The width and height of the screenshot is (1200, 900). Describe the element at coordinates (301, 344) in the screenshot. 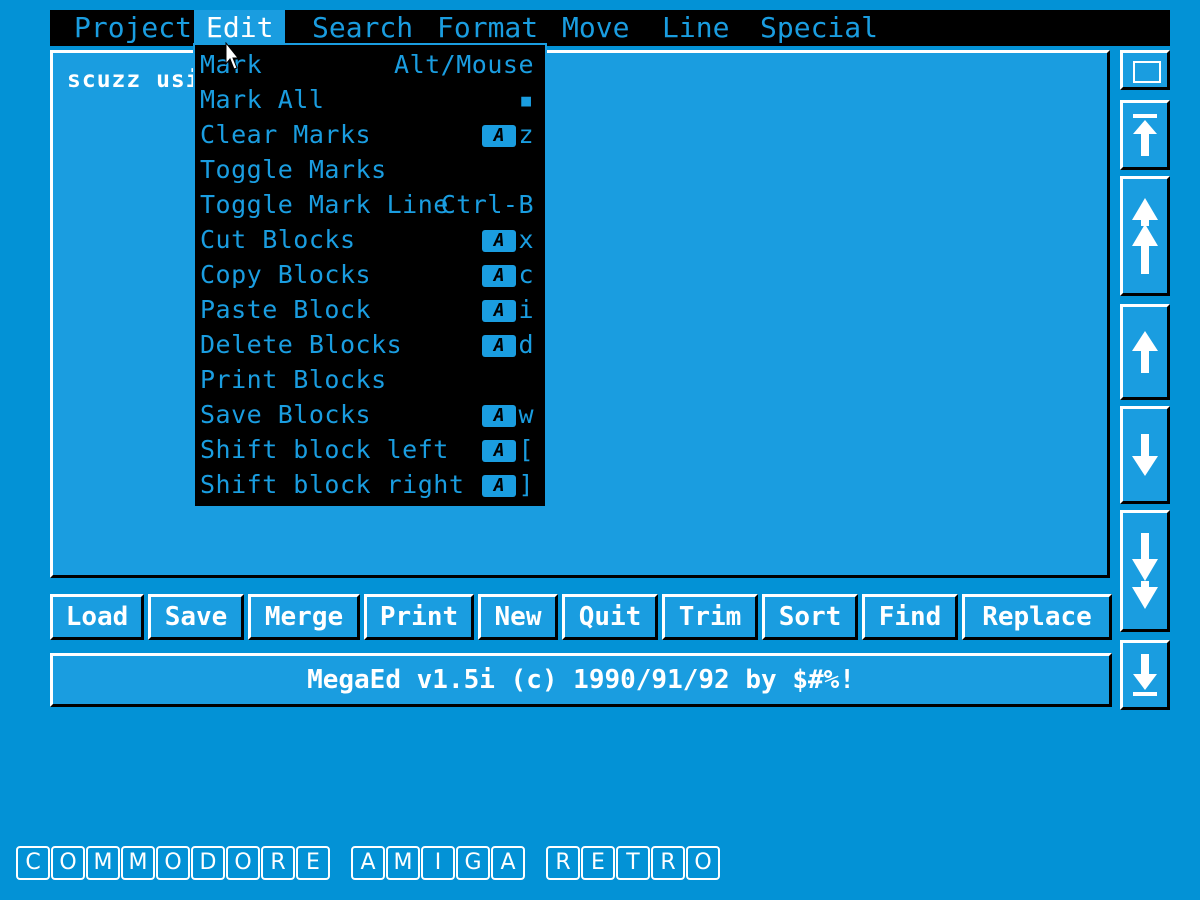

I see `menu-item-label: Delete Blocks` at that location.